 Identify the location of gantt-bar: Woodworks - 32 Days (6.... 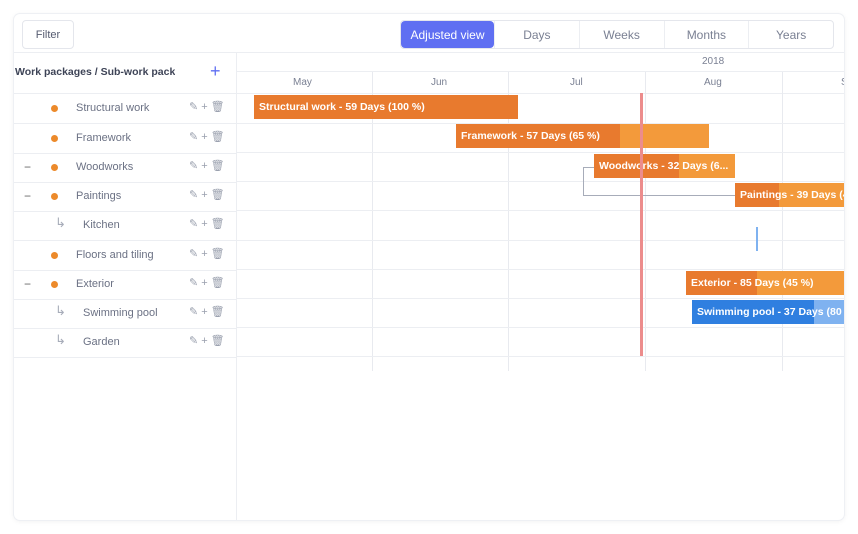
(664, 166).